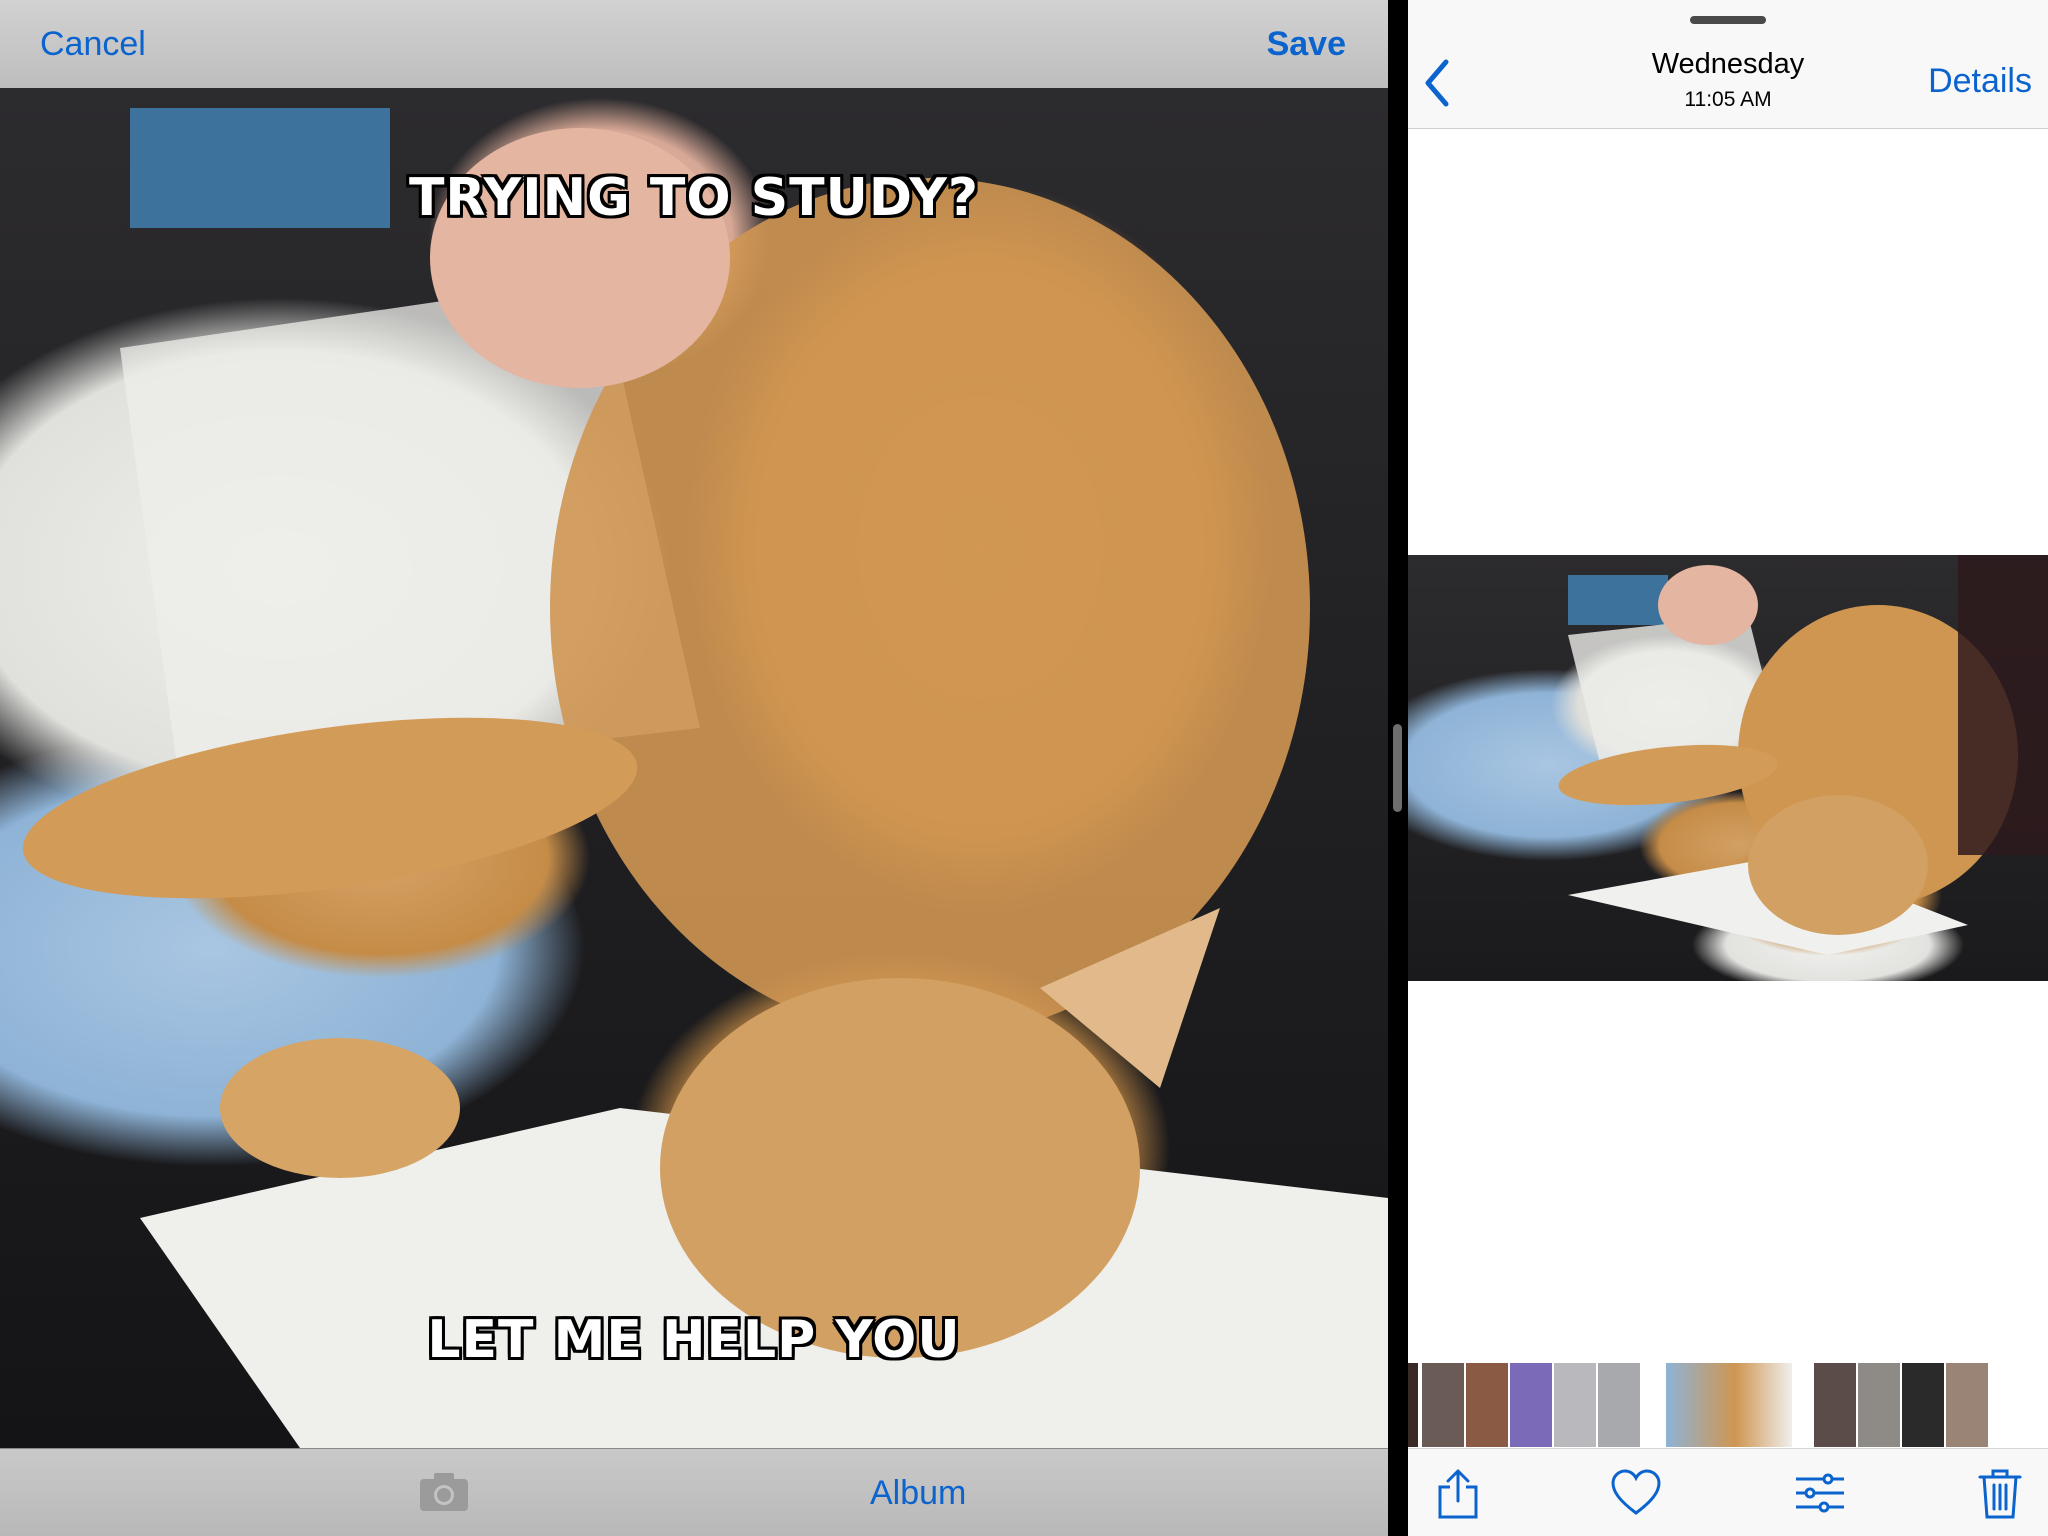 The image size is (2048, 1536). I want to click on photo-filmstrip, so click(1728, 1405).